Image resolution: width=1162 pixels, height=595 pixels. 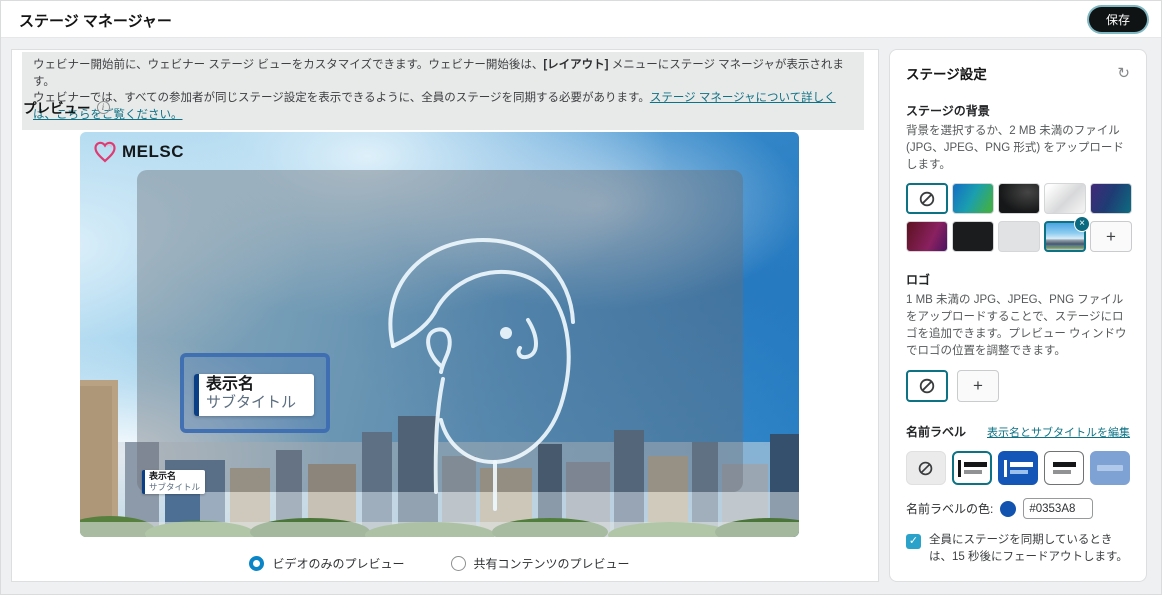 I want to click on sync-fadeout-note: 全員にステージを同期しているときは、15 秒後にフェードアウトします。, so click(x=1028, y=549).